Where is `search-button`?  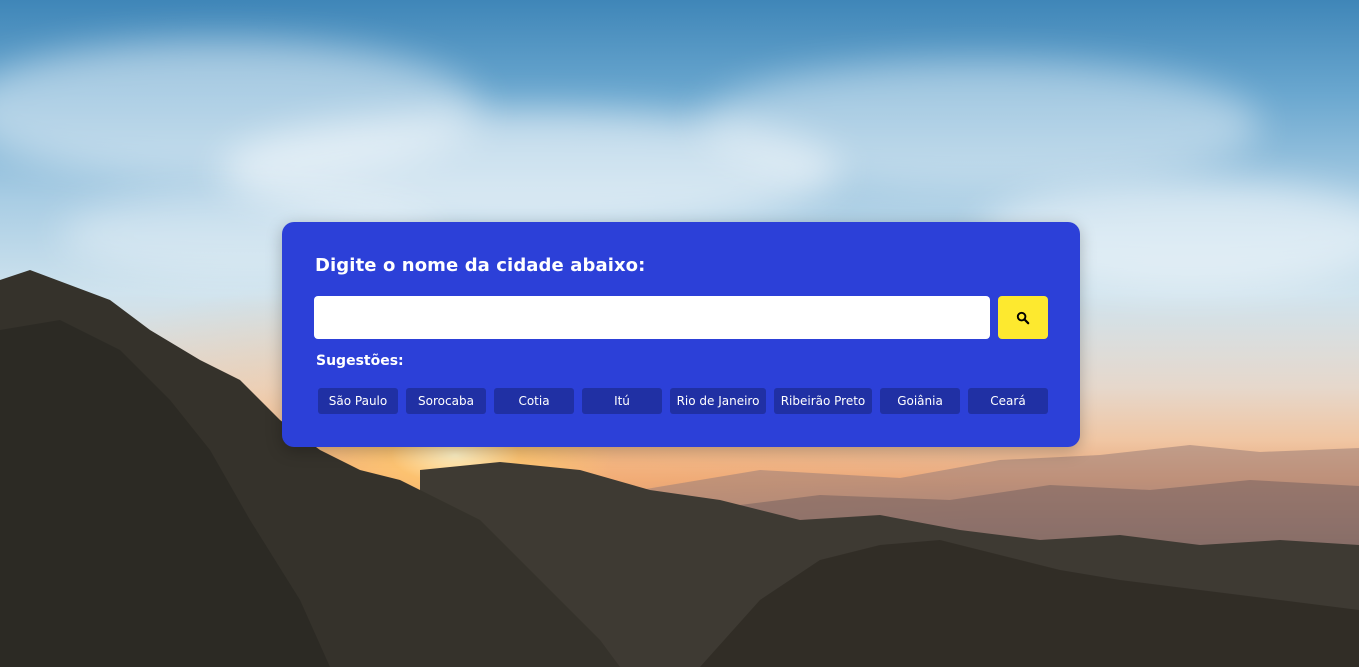
search-button is located at coordinates (1023, 317).